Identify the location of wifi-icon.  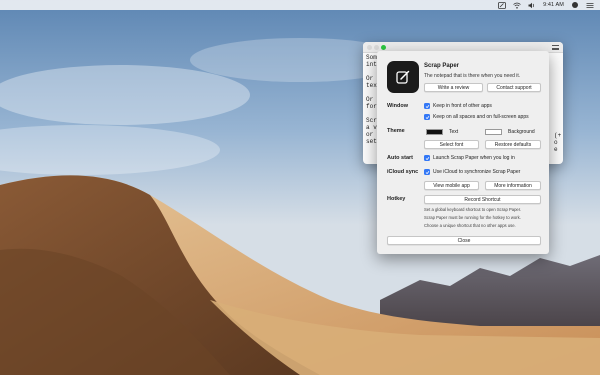
(517, 5).